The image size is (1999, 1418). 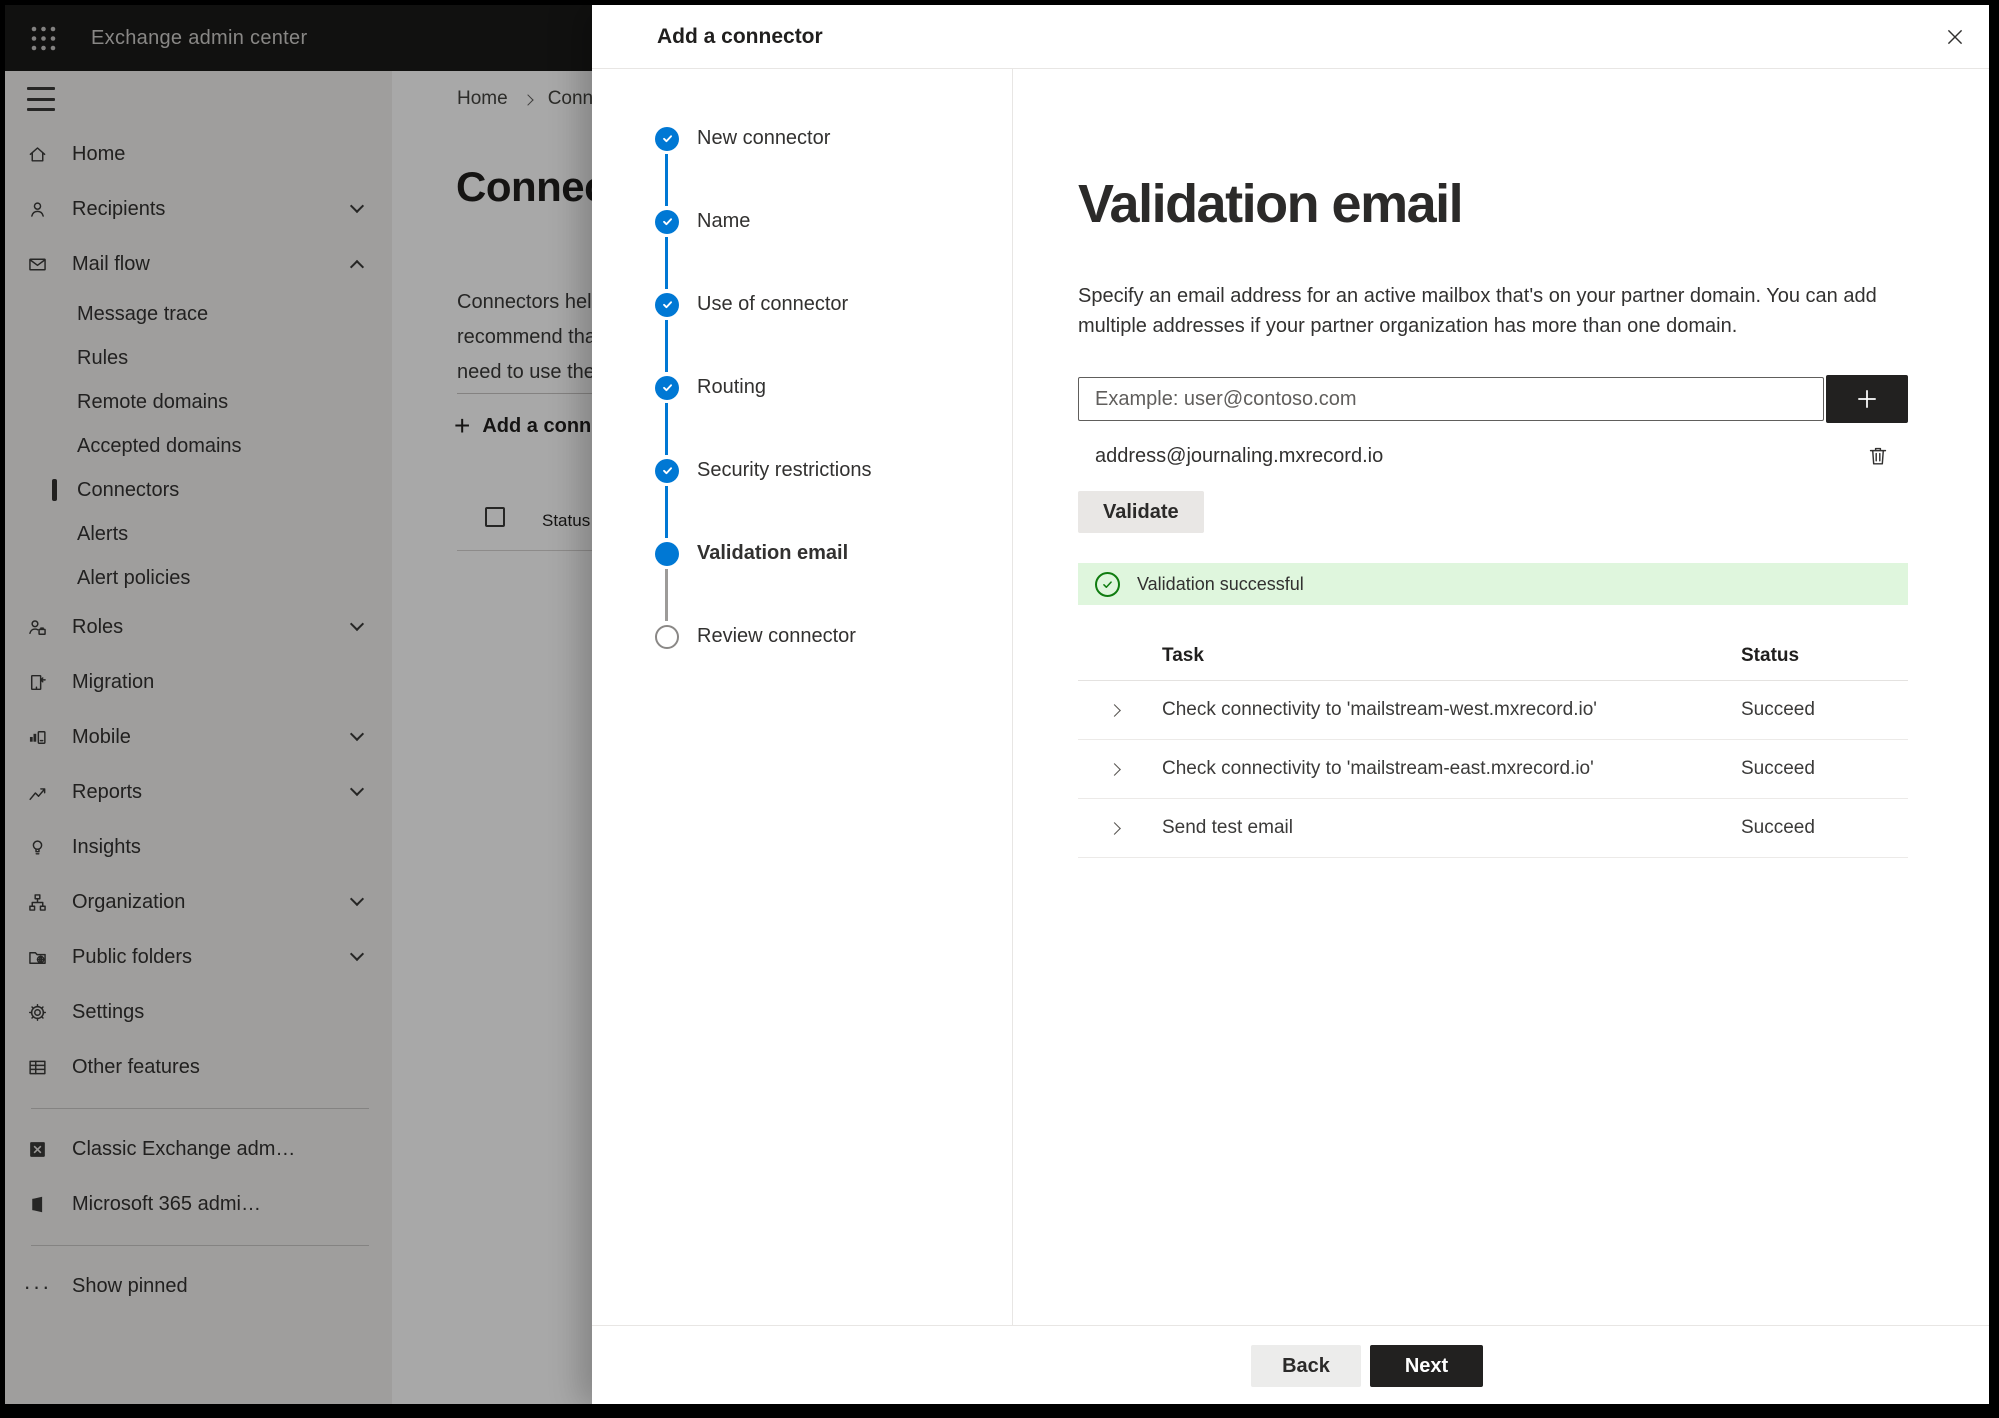 What do you see at coordinates (1493, 584) in the screenshot?
I see `validation-success-banner: Validation successful` at bounding box center [1493, 584].